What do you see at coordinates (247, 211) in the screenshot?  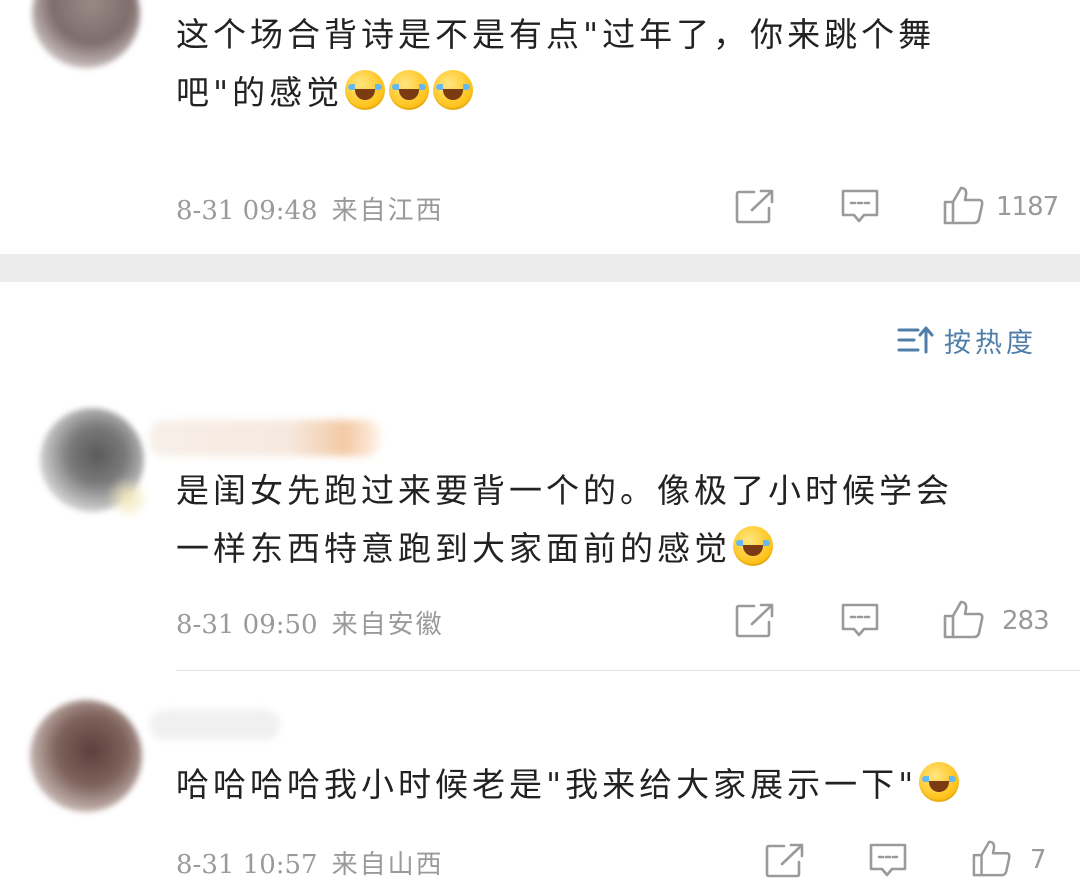 I see `comment-time: 8-31 09:48` at bounding box center [247, 211].